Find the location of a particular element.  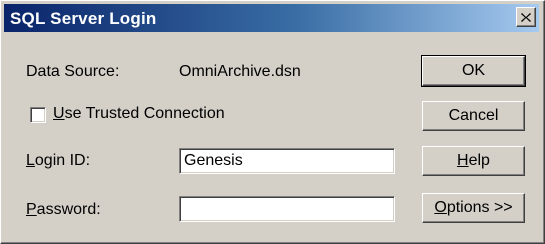

password-mnemonic: P is located at coordinates (31, 209).